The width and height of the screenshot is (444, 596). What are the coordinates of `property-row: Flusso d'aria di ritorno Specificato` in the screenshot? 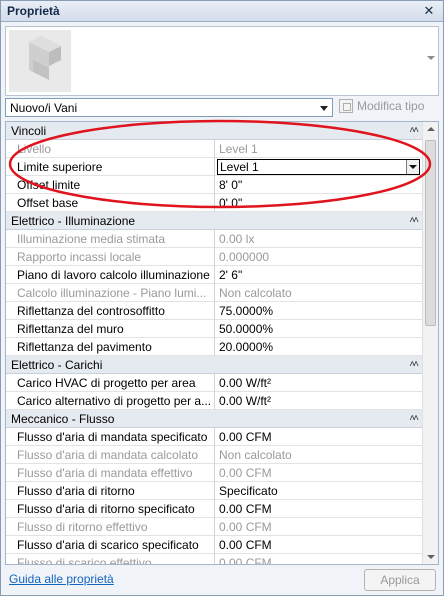 It's located at (214, 491).